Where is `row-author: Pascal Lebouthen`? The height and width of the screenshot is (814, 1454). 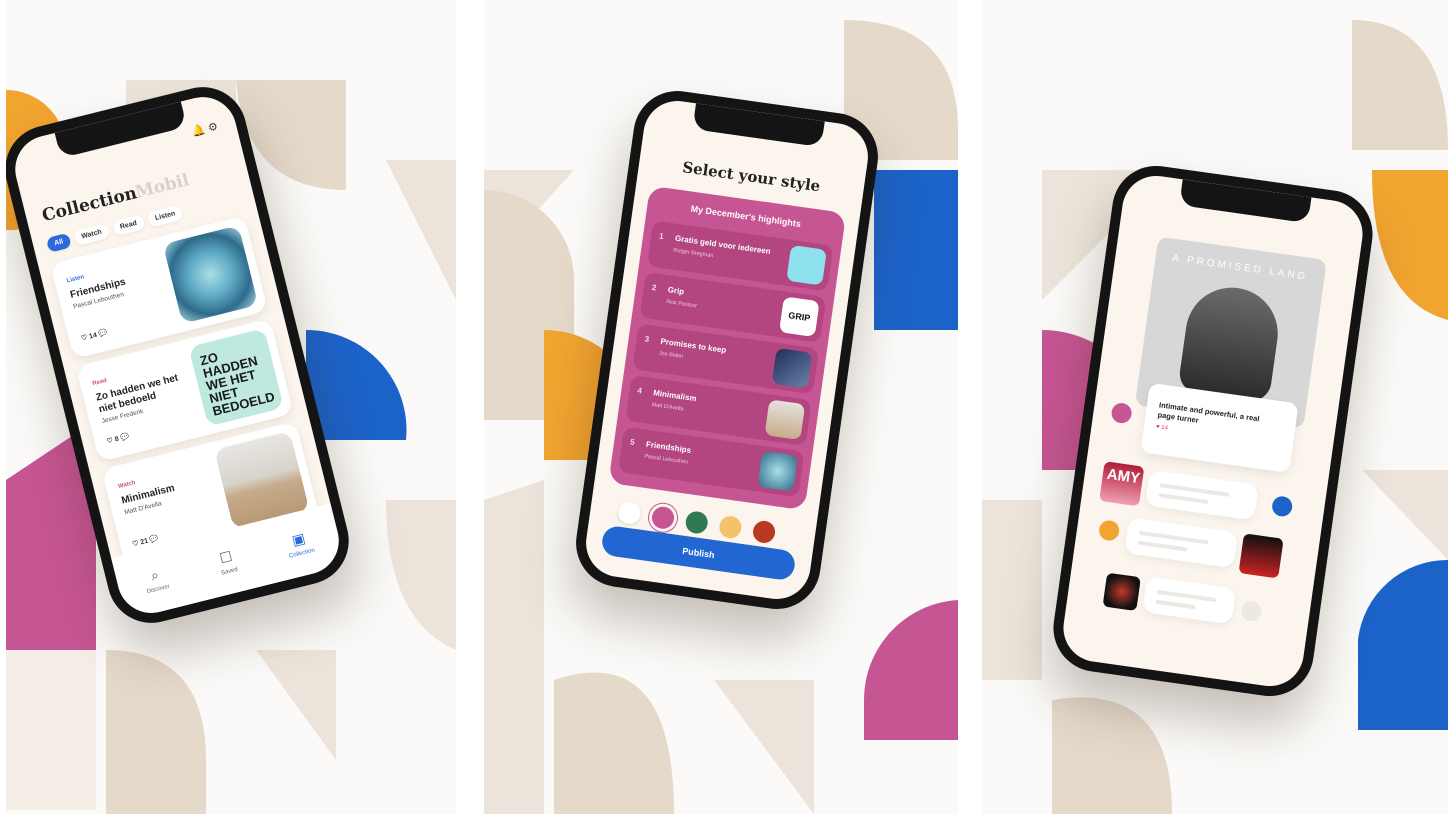
row-author: Pascal Lebouthen is located at coordinates (666, 459).